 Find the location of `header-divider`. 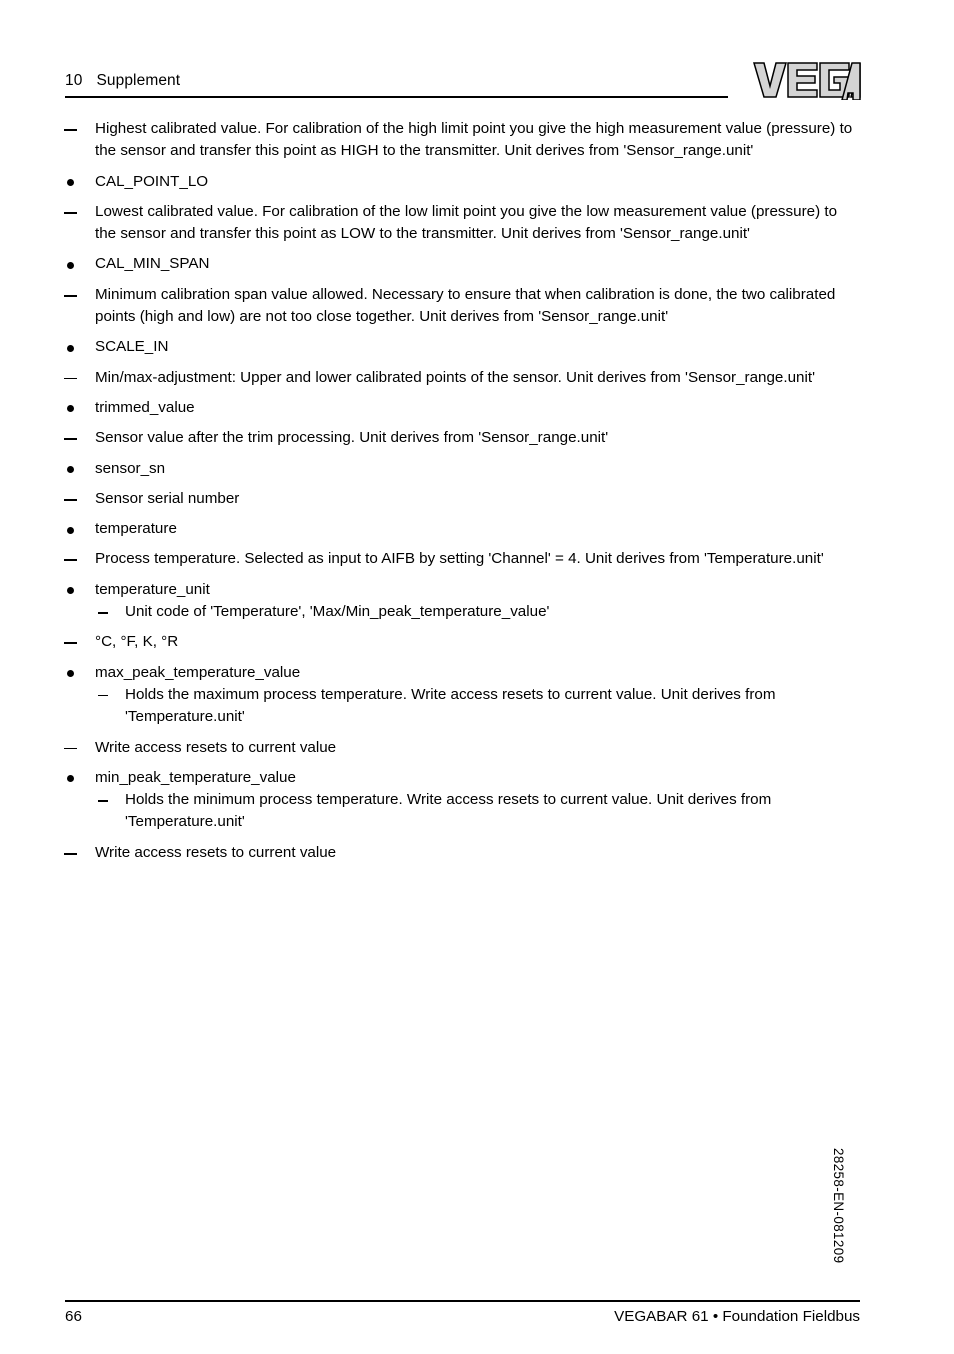

header-divider is located at coordinates (396, 97).